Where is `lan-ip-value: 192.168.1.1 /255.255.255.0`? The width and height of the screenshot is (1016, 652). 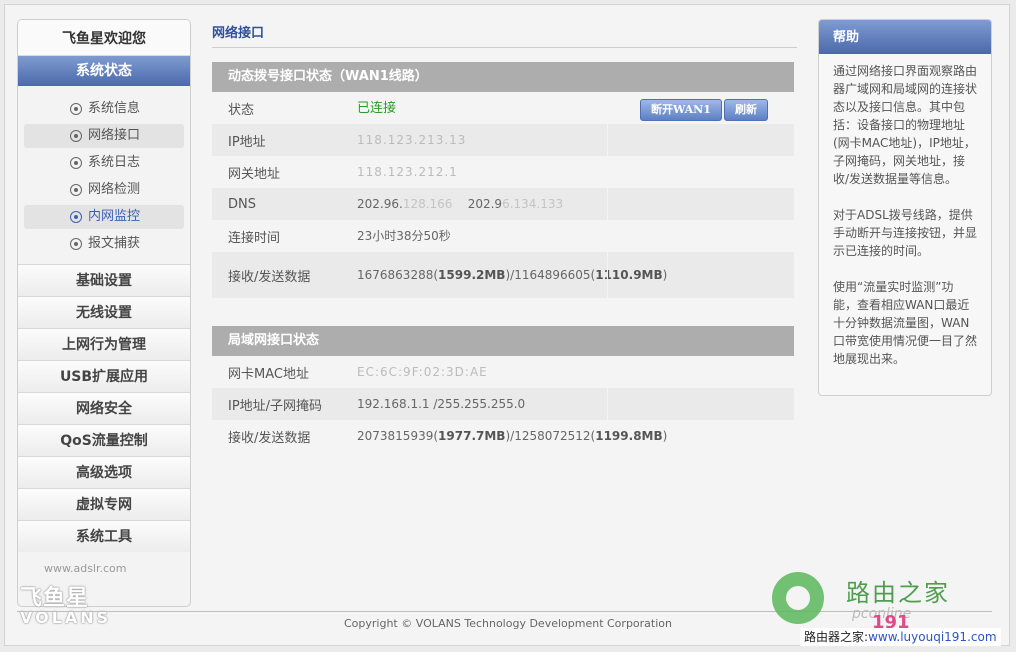
lan-ip-value: 192.168.1.1 /255.255.255.0 is located at coordinates (441, 403).